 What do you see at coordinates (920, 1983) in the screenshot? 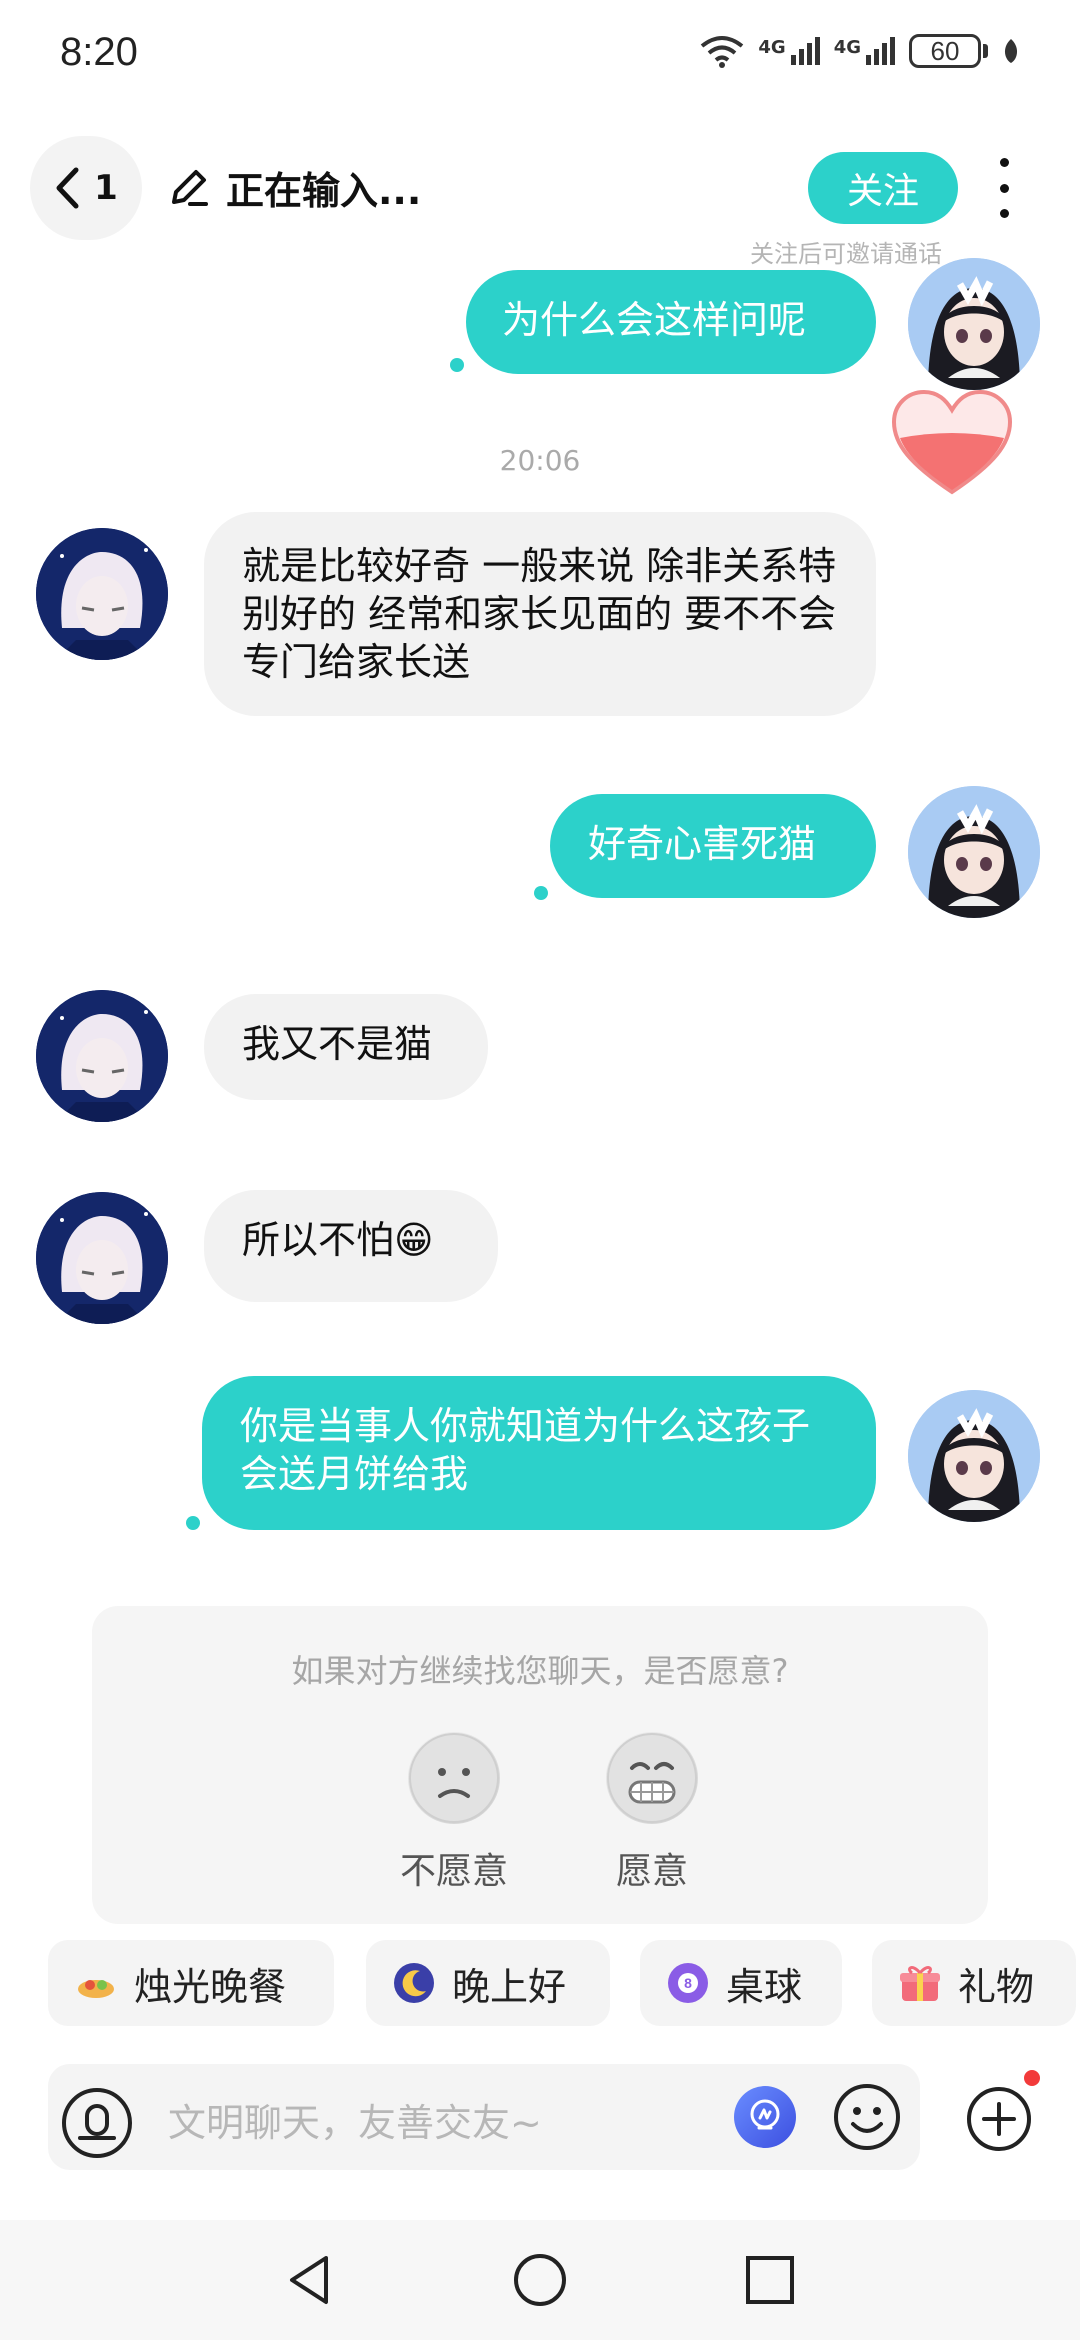
I see `gift-icon` at bounding box center [920, 1983].